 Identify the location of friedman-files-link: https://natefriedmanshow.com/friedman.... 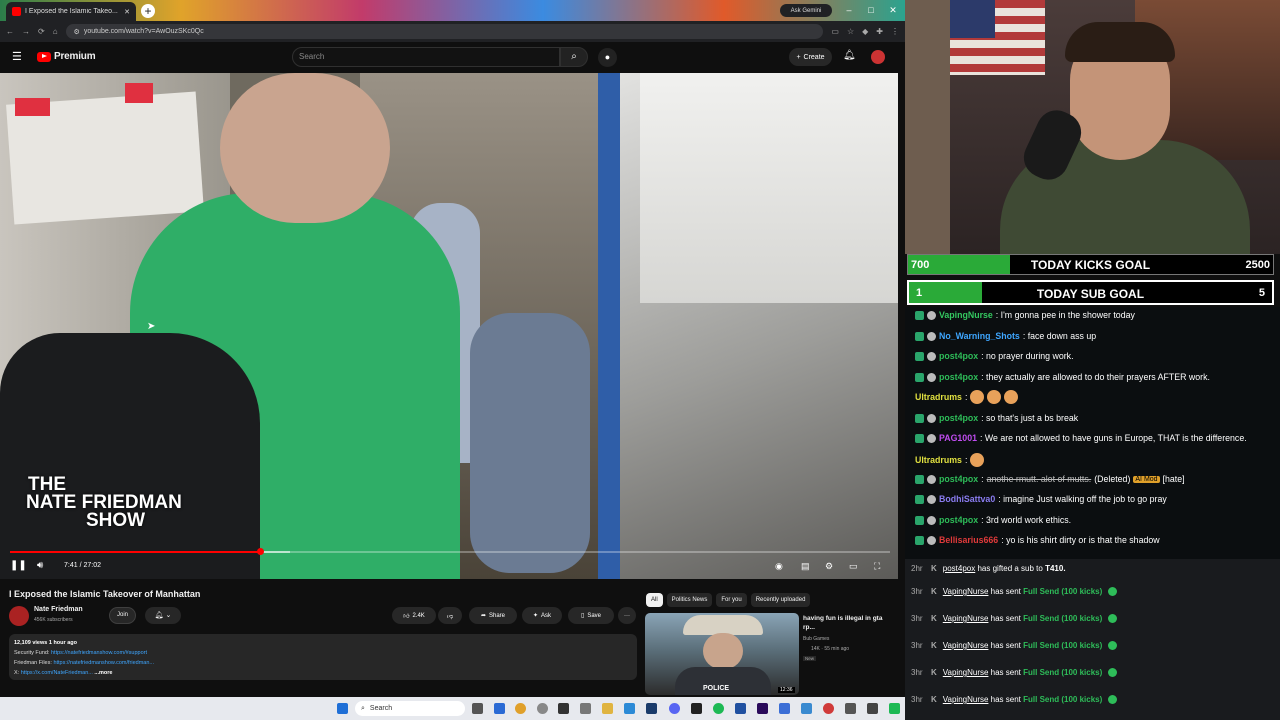
(103, 663).